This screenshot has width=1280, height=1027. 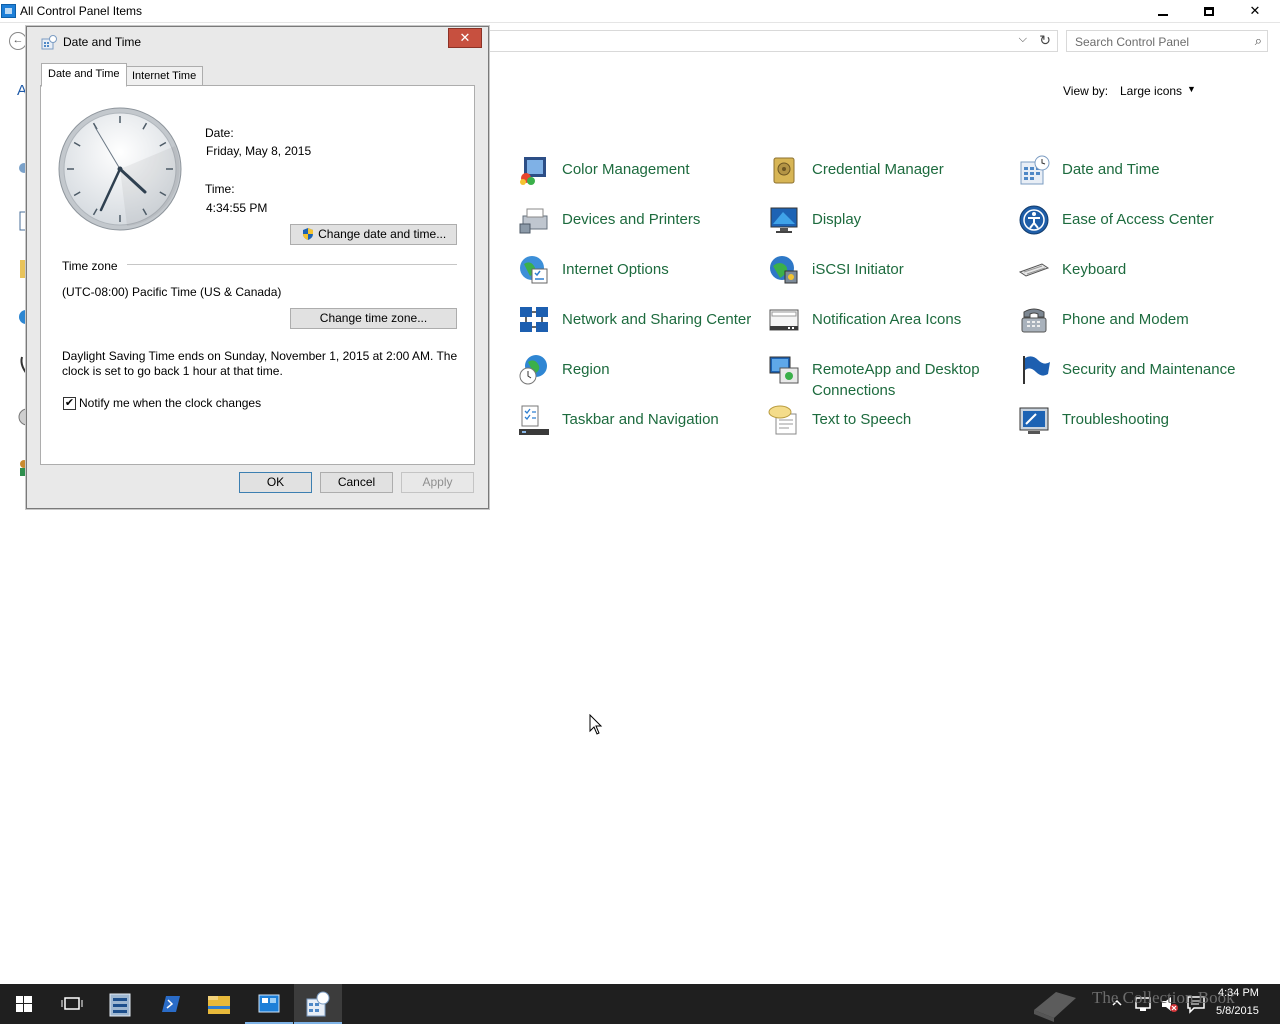 I want to click on cp-item-troubleshooting: Troubleshooting, so click(x=1138, y=426).